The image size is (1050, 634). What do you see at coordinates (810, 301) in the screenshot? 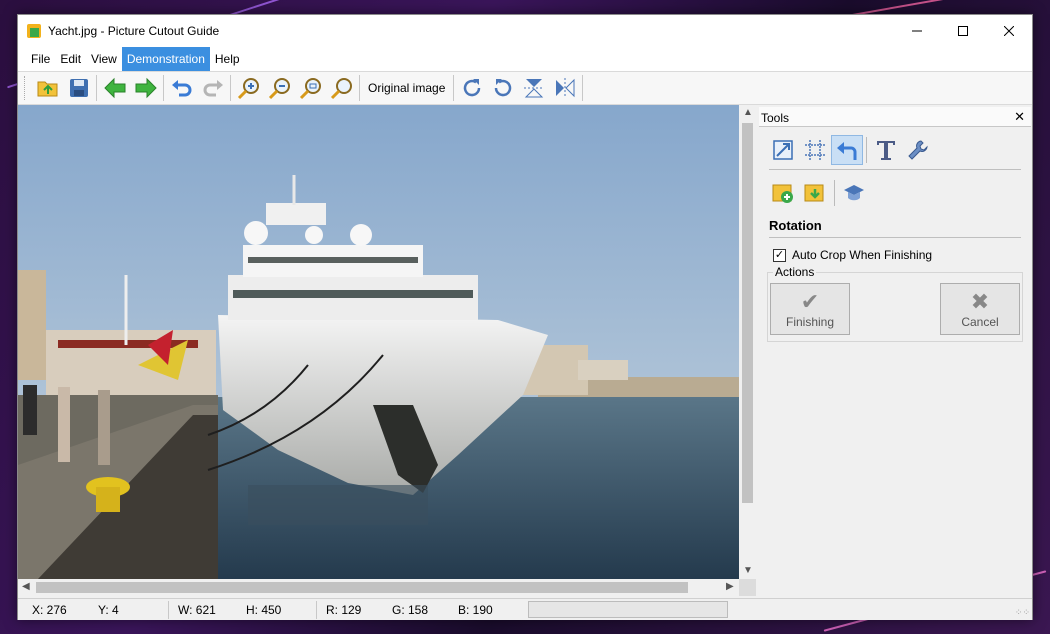
I see `checkmark-icon: ✔` at bounding box center [810, 301].